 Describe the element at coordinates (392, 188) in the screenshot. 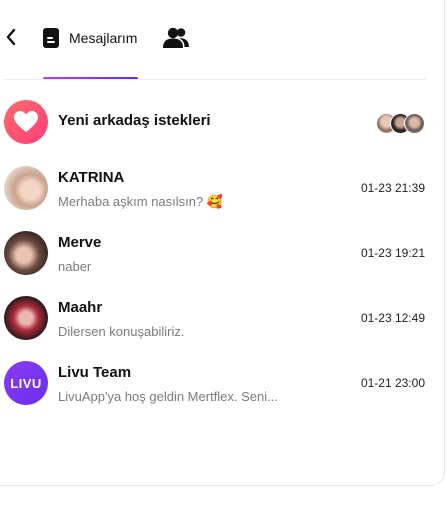

I see `message-time: 01-23 21:39` at that location.